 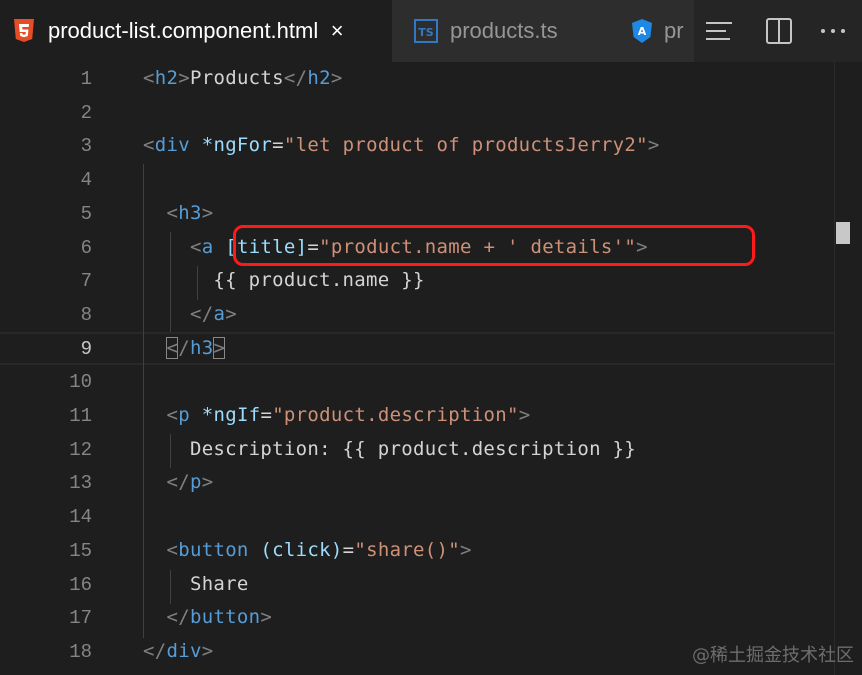 I want to click on code-text: <p *ngIf="product.description">, so click(x=336, y=415).